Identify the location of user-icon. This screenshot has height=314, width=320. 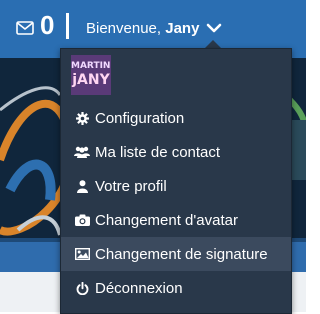
(82, 186).